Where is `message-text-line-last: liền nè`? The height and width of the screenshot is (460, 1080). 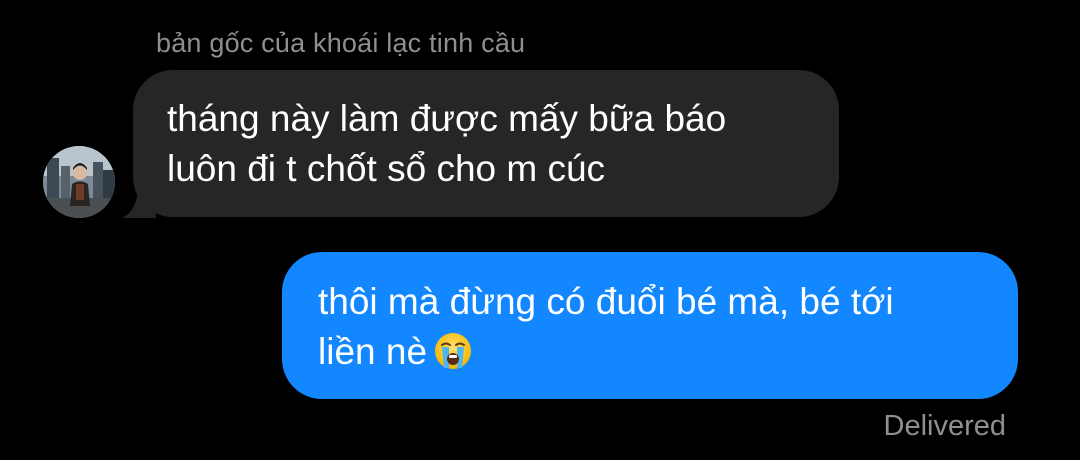
message-text-line-last: liền nè is located at coordinates (650, 352).